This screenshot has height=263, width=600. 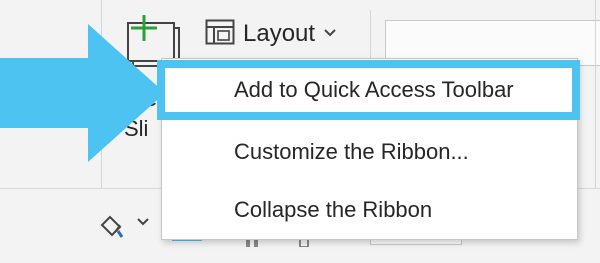 What do you see at coordinates (374, 89) in the screenshot?
I see `menu-item-label: Add to Quick Access Toolbar` at bounding box center [374, 89].